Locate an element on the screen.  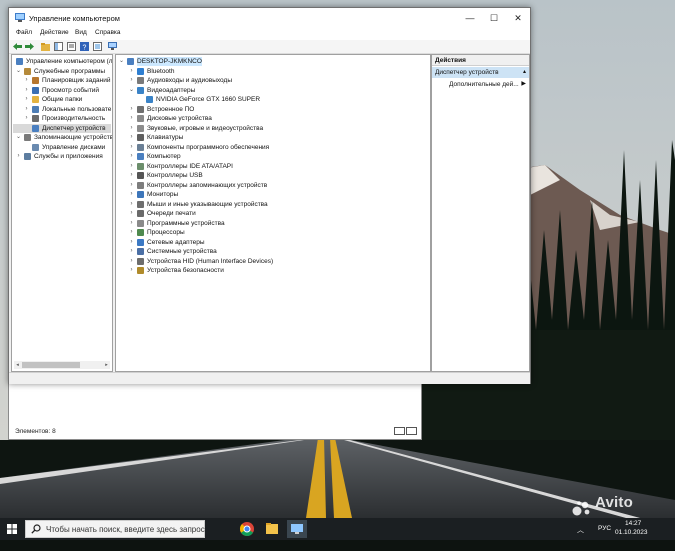
nav-tree-item: › Планировщик заданий is located at coordinates (62, 80).